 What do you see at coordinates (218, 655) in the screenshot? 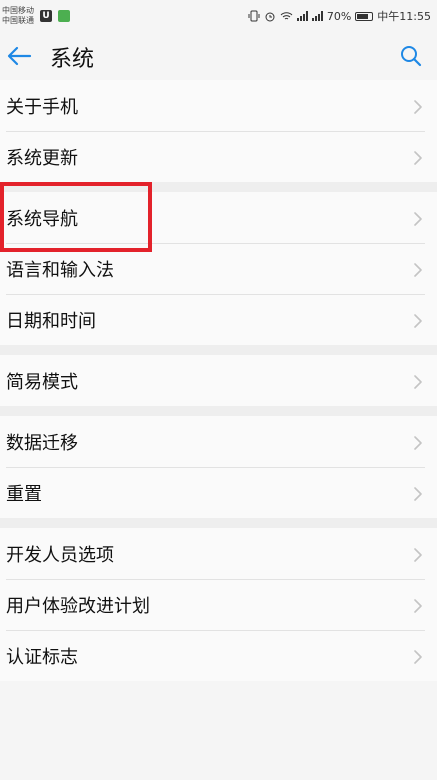
I see `settings-item: 认证标志` at bounding box center [218, 655].